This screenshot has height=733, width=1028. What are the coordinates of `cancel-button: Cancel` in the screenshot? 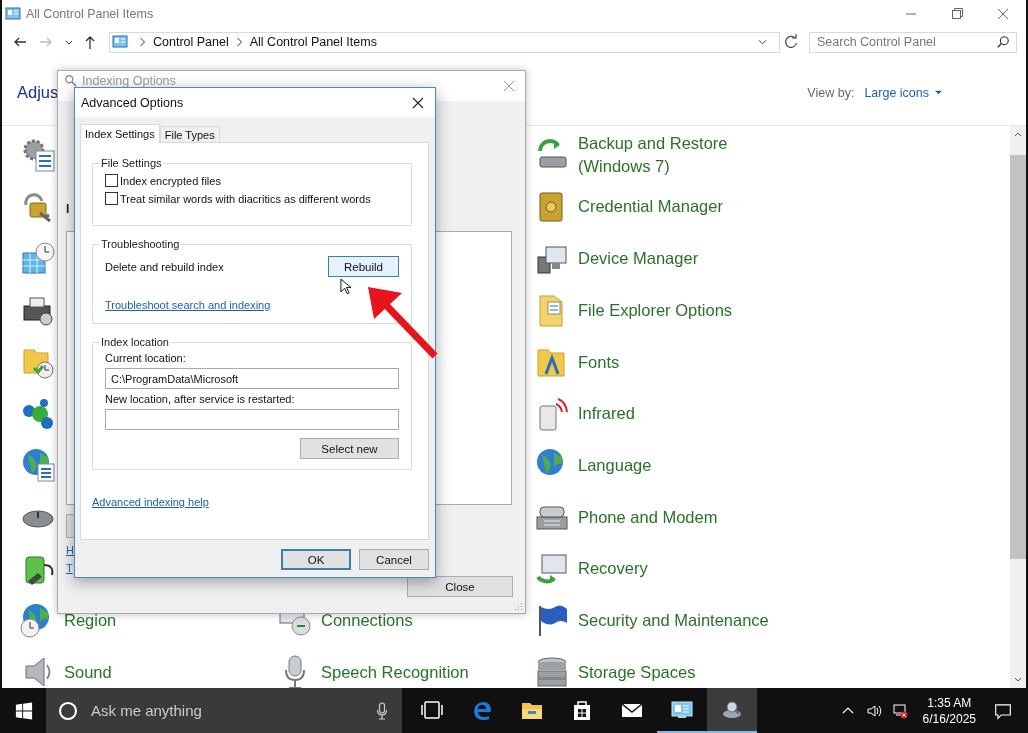 It's located at (394, 559).